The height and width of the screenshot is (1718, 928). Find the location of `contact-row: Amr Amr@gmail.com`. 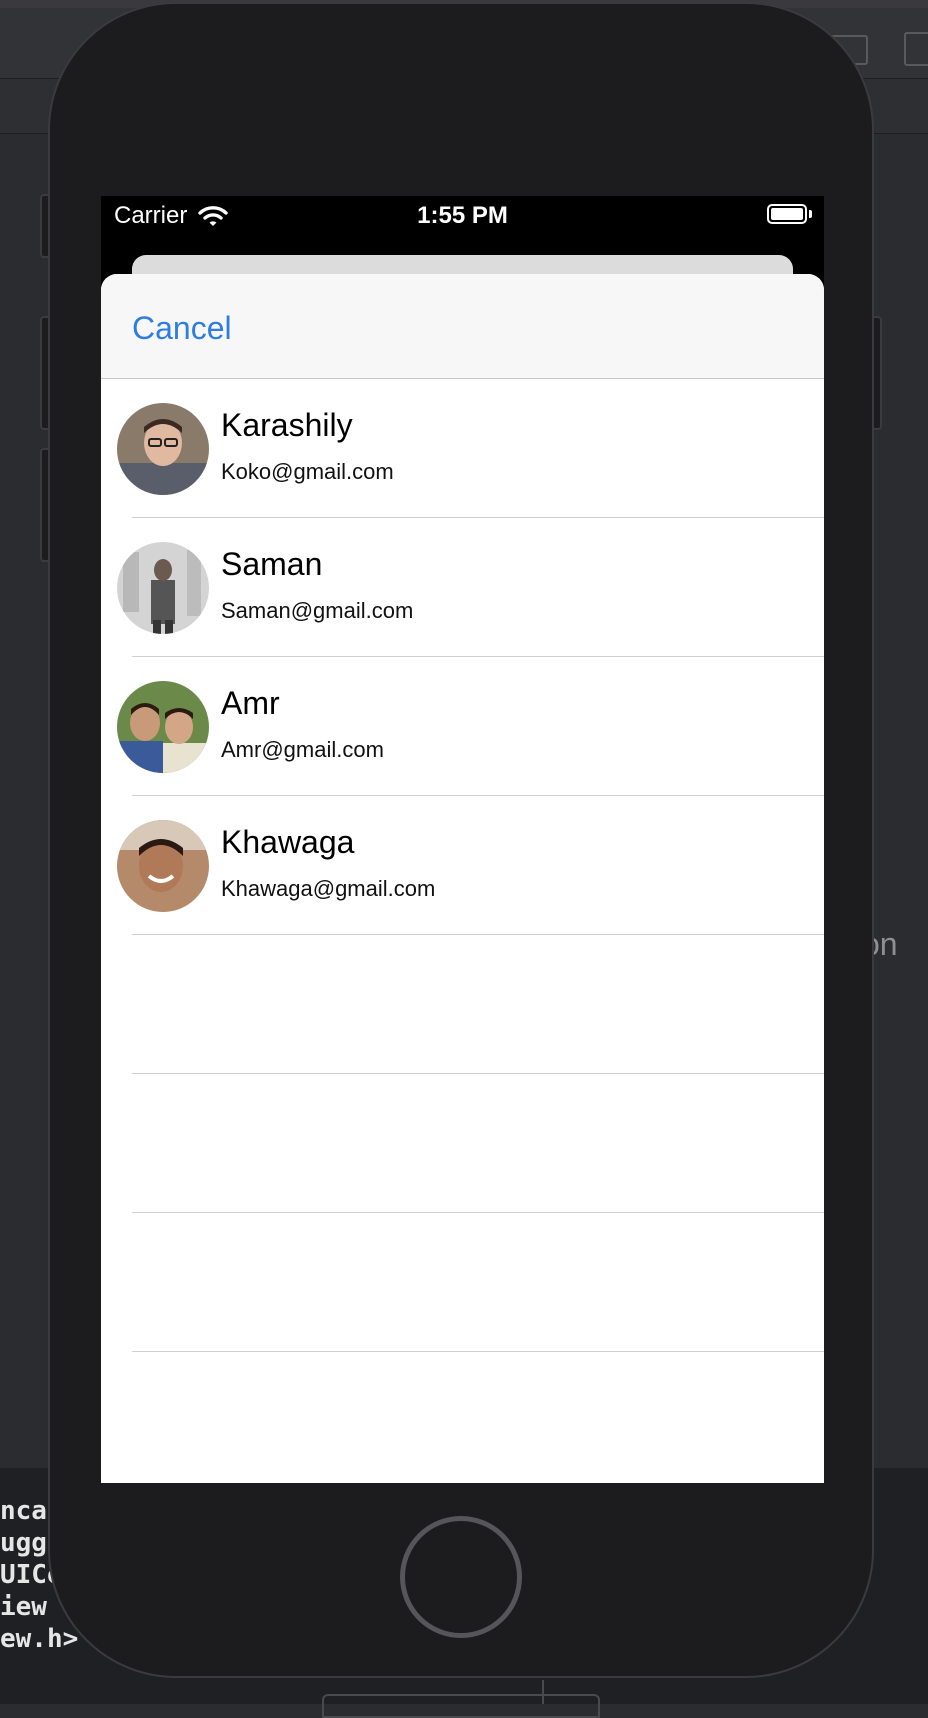

contact-row: Amr Amr@gmail.com is located at coordinates (462, 726).